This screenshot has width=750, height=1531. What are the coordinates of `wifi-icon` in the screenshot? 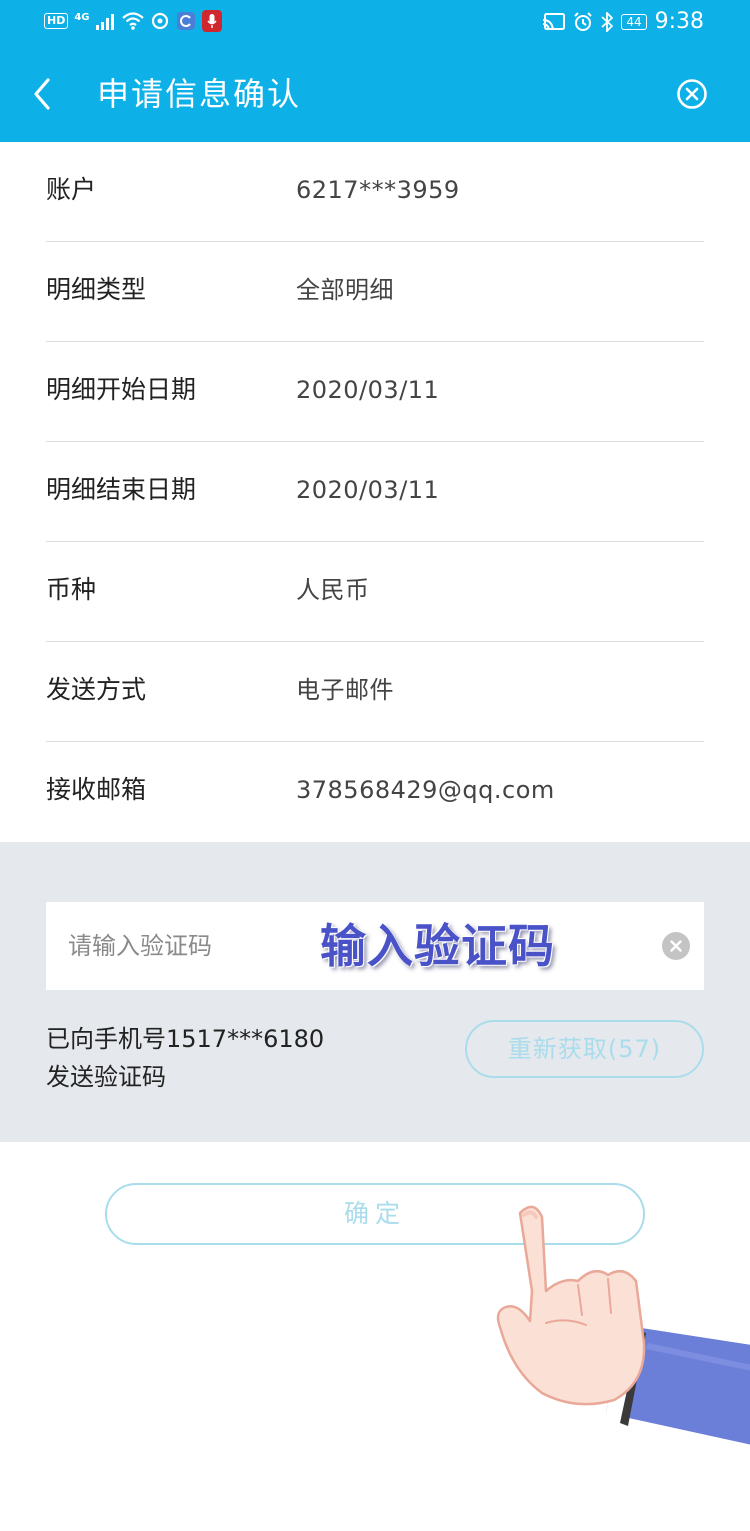 It's located at (132, 21).